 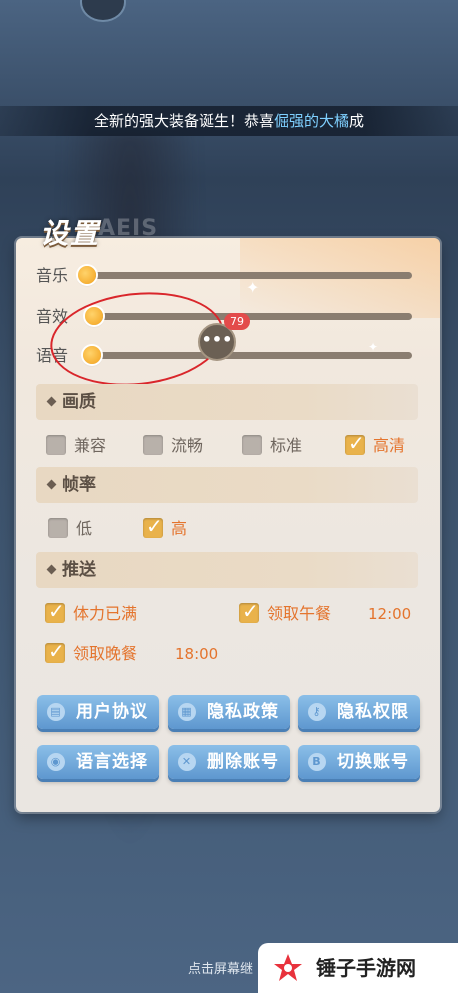 I want to click on document-icon: ▤, so click(x=56, y=712).